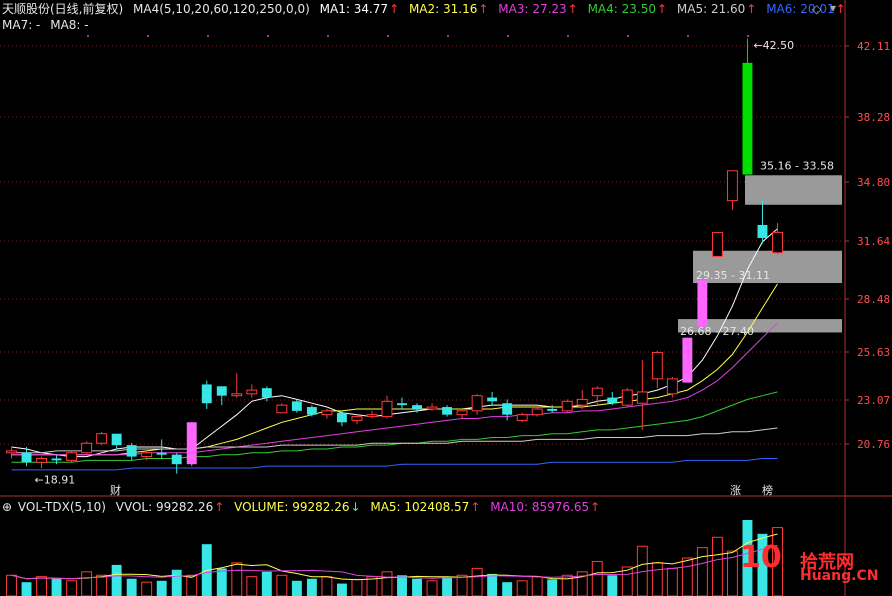 Image resolution: width=892 pixels, height=596 pixels. What do you see at coordinates (55, 480) in the screenshot?
I see `low-label: ←18.91` at bounding box center [55, 480].